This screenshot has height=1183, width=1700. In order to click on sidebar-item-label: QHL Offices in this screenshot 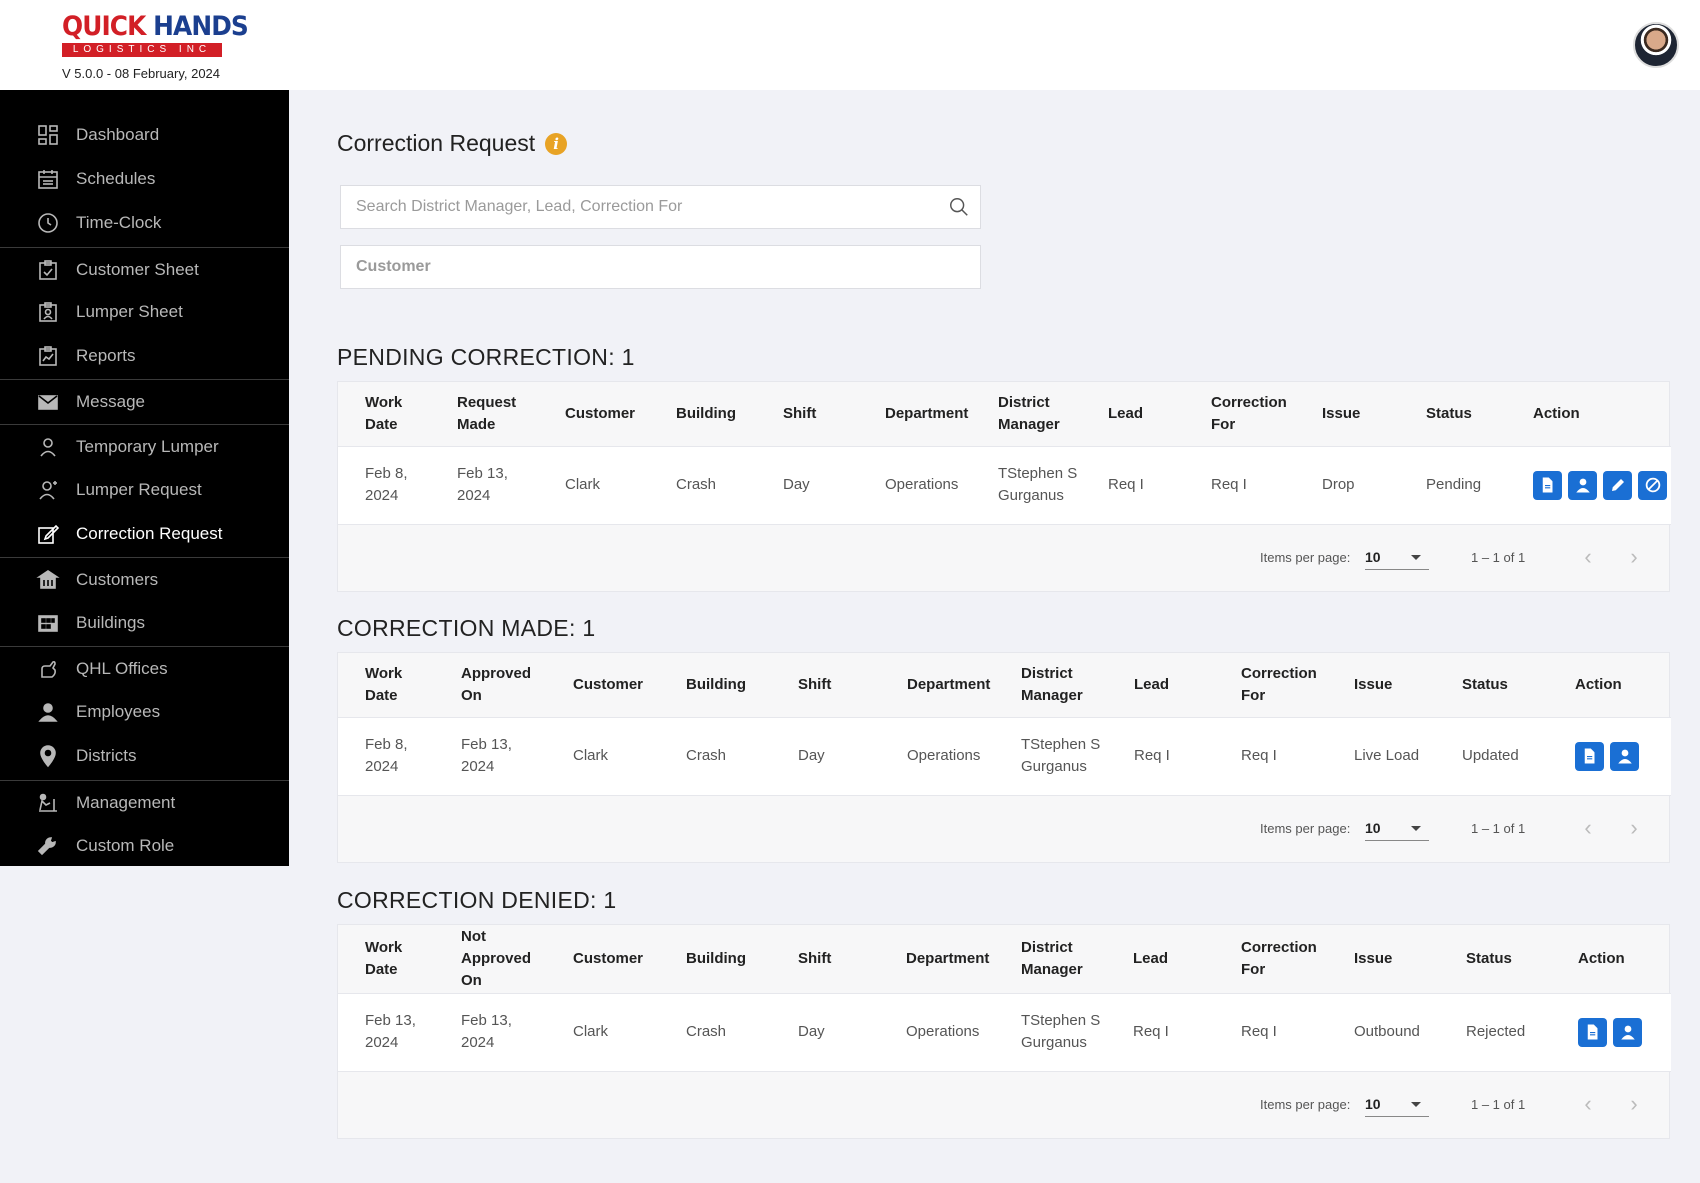, I will do `click(122, 668)`.